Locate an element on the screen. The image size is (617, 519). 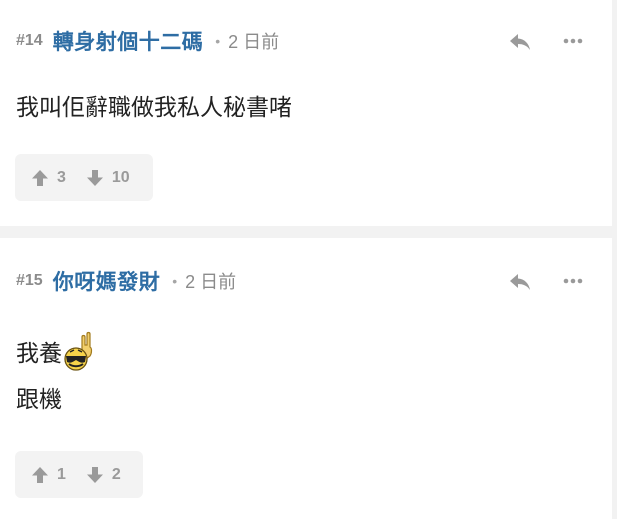
content-line: 我叫佢辭職做我私人秘書啫 is located at coordinates (154, 107).